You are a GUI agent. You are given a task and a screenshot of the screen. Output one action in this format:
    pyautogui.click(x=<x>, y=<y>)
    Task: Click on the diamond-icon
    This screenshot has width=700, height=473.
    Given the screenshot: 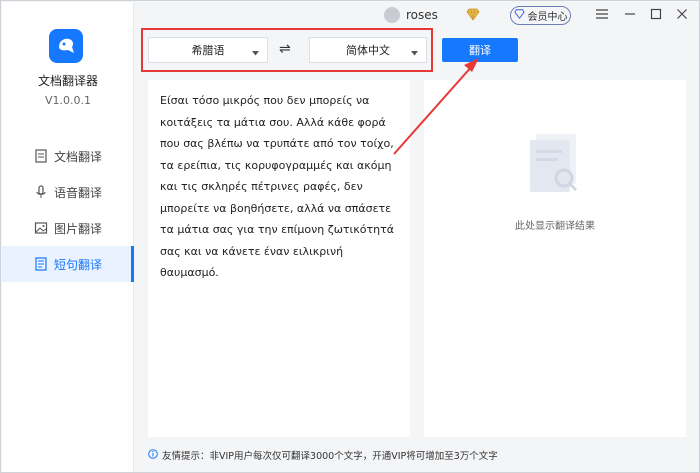 What is the action you would take?
    pyautogui.click(x=473, y=16)
    